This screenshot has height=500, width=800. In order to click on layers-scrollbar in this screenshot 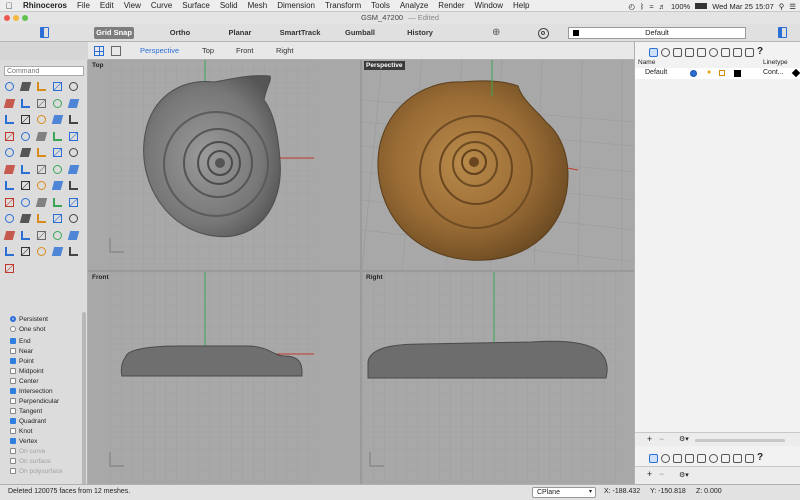, I will do `click(740, 440)`.